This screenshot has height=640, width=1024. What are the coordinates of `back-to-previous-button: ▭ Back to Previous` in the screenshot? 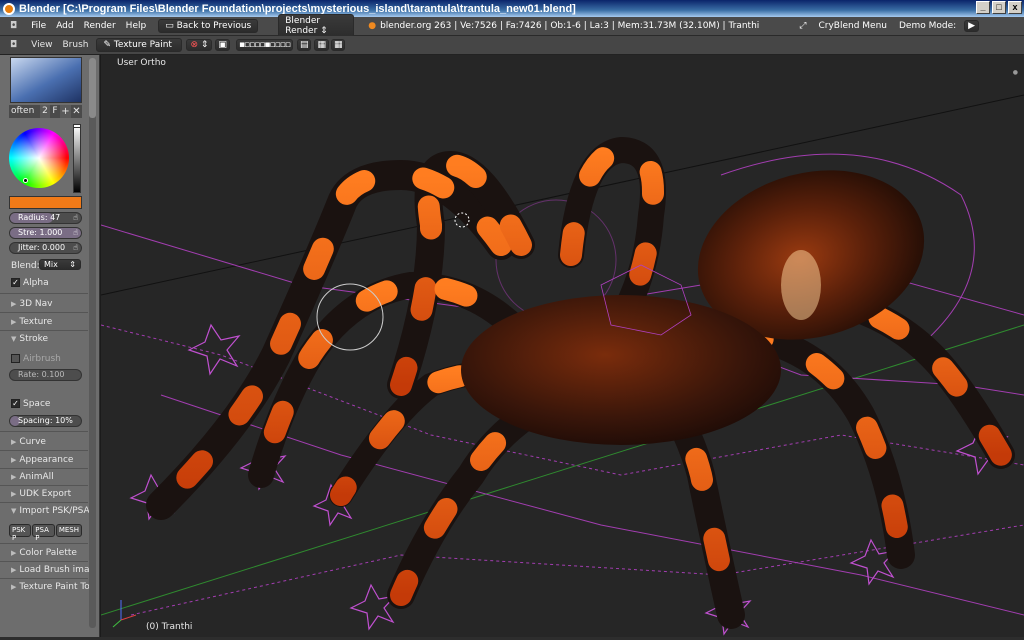 It's located at (208, 26).